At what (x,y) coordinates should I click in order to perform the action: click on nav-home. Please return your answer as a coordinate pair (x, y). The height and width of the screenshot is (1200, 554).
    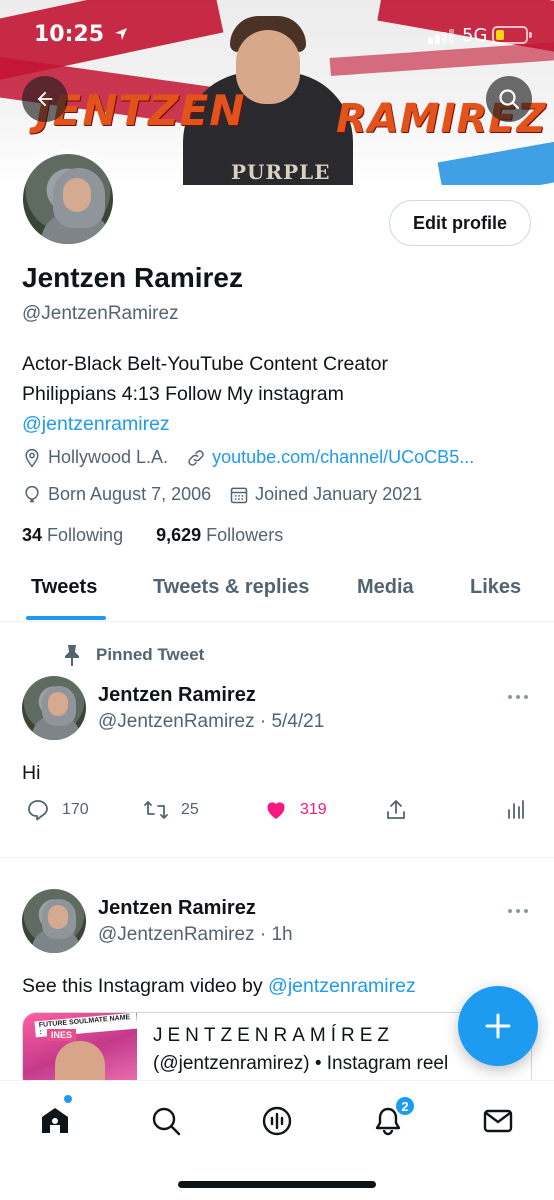
    Looking at the image, I should click on (55, 1121).